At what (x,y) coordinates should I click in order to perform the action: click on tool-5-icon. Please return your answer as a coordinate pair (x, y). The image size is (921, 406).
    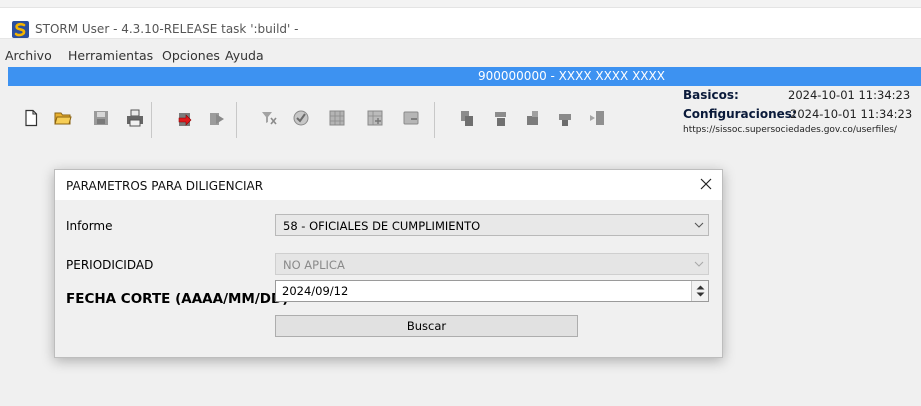
    Looking at the image, I should click on (597, 118).